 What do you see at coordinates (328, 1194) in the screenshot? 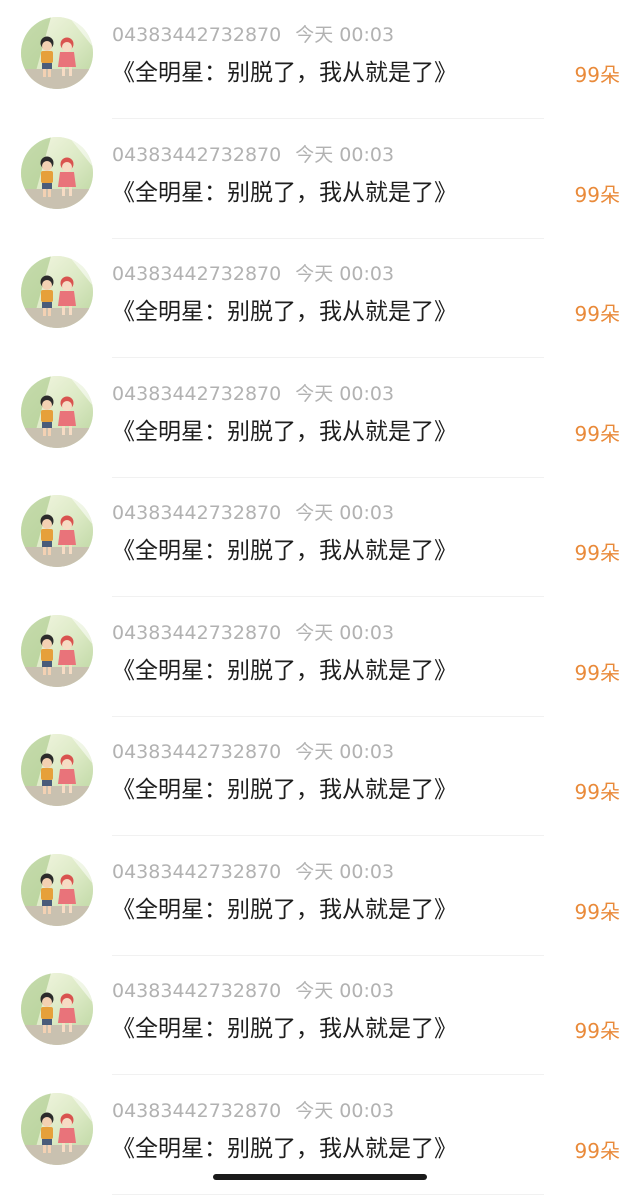
I see `divider` at bounding box center [328, 1194].